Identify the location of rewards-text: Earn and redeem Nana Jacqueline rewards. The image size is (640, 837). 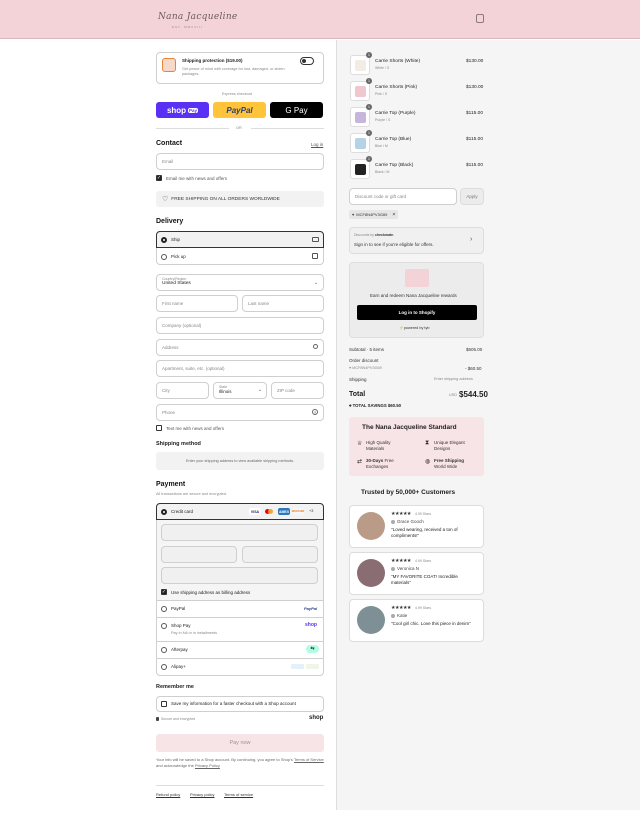
(413, 295).